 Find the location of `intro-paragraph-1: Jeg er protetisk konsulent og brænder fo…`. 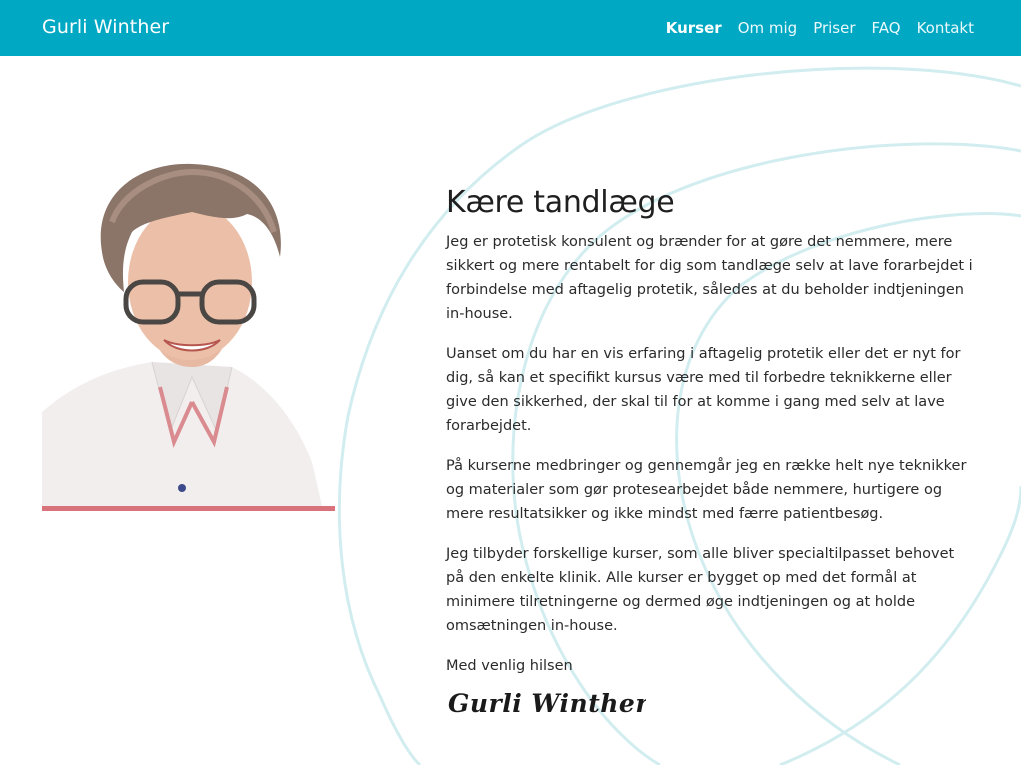

intro-paragraph-1: Jeg er protetisk konsulent og brænder fo… is located at coordinates (709, 278).